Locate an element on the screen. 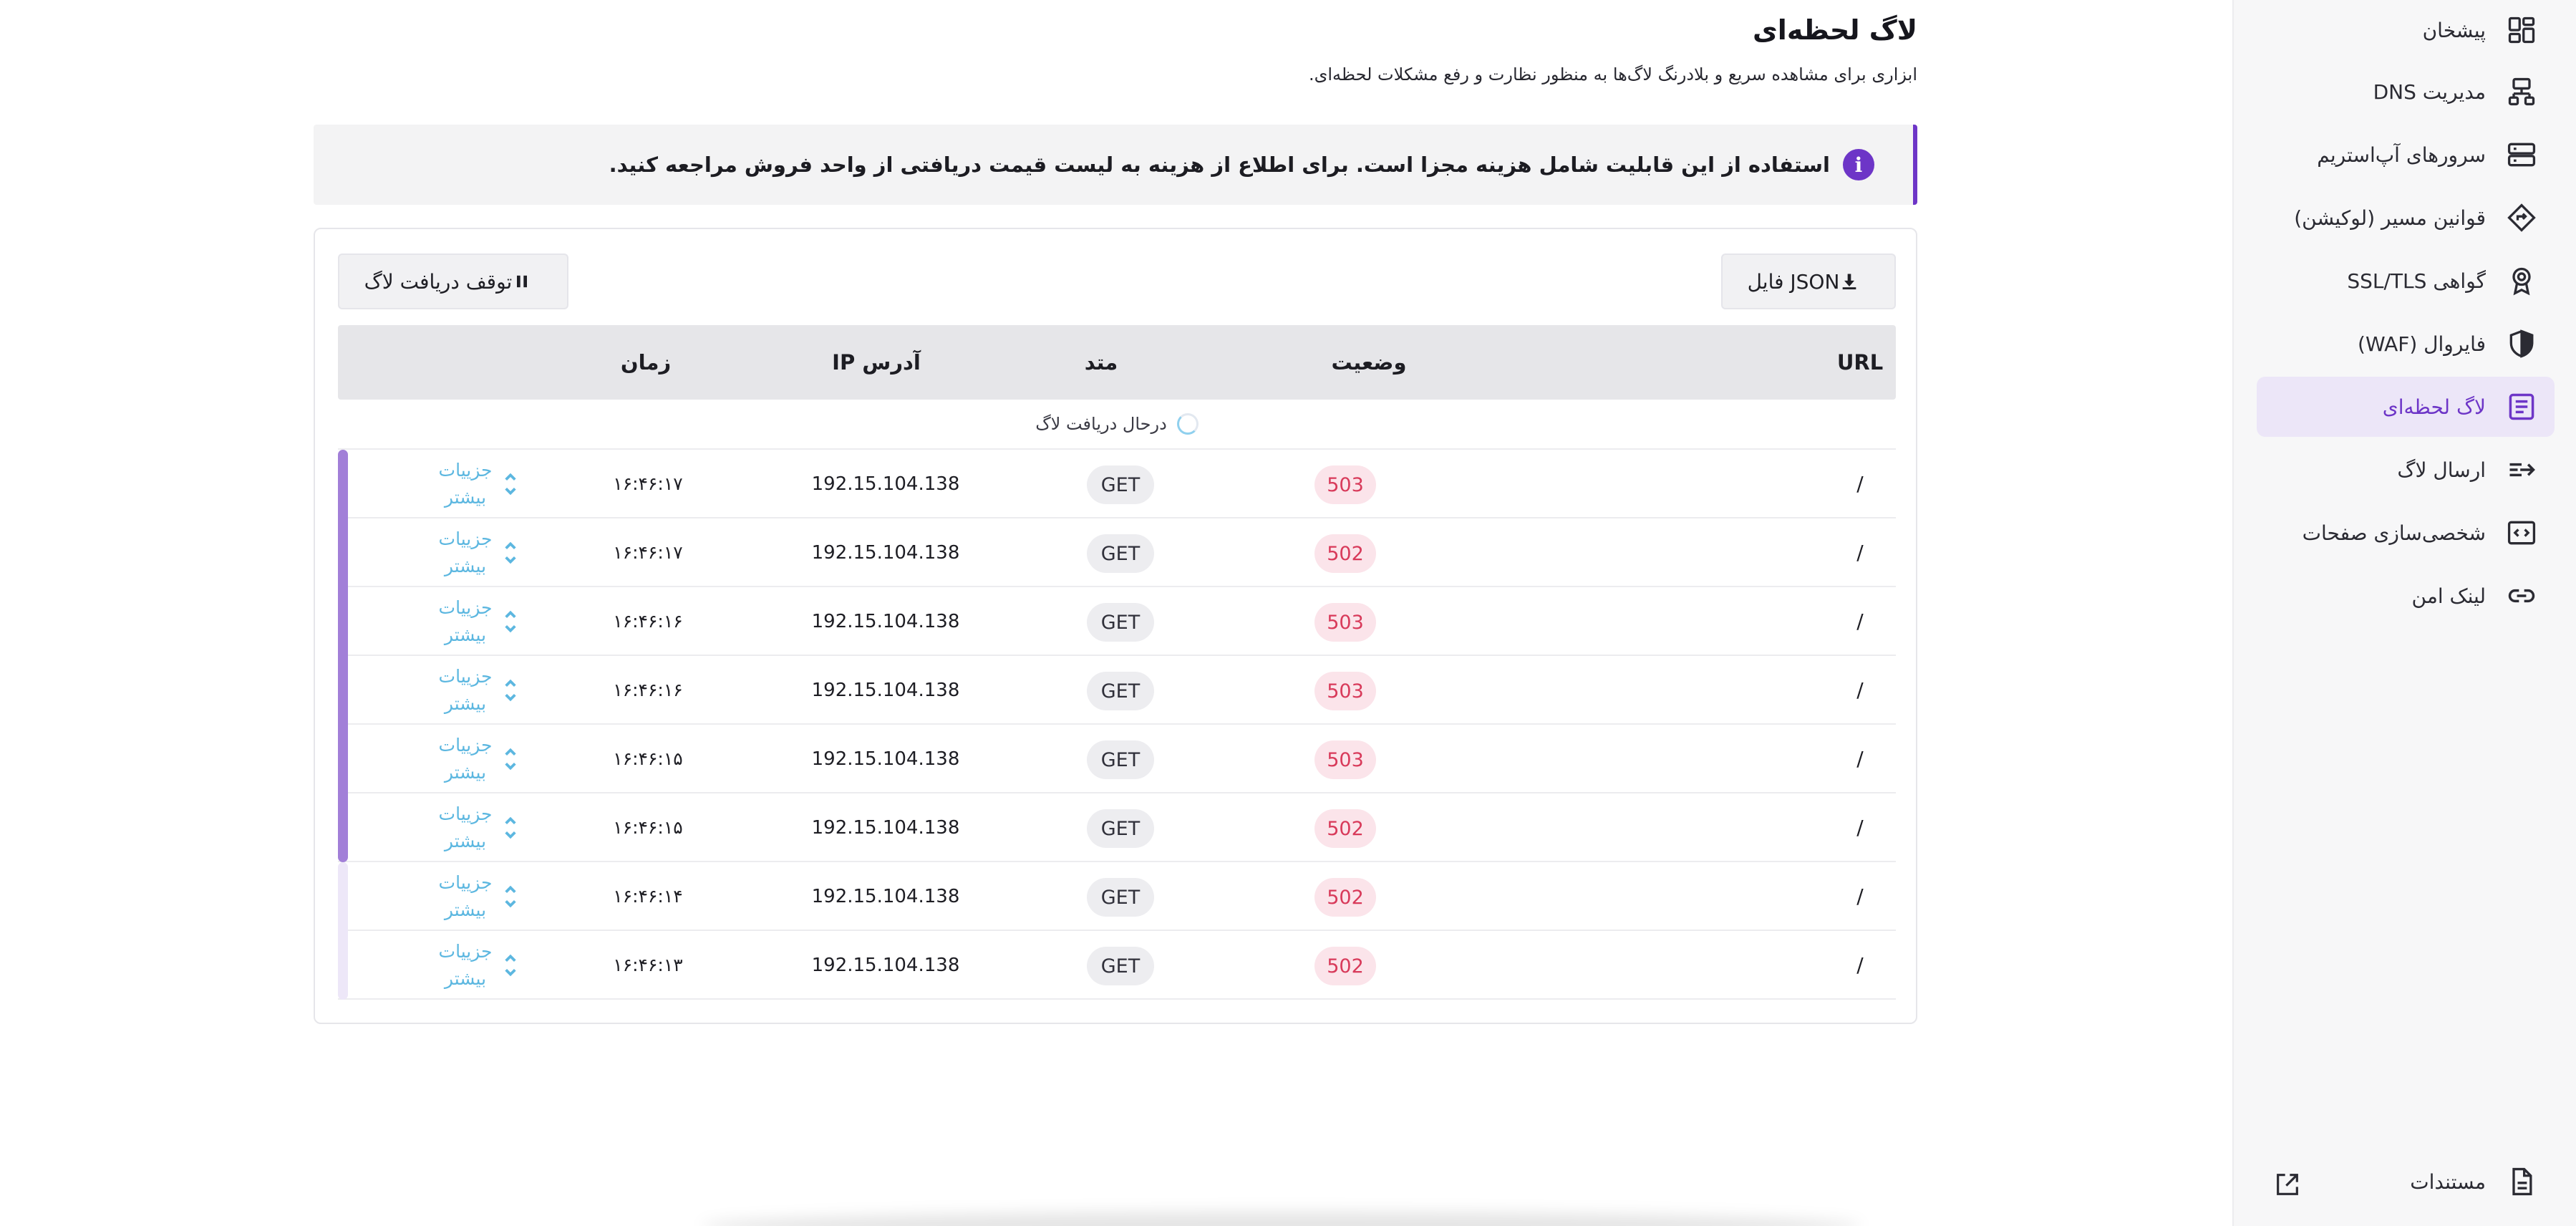  download-json-button: فایل JSON is located at coordinates (1809, 281).